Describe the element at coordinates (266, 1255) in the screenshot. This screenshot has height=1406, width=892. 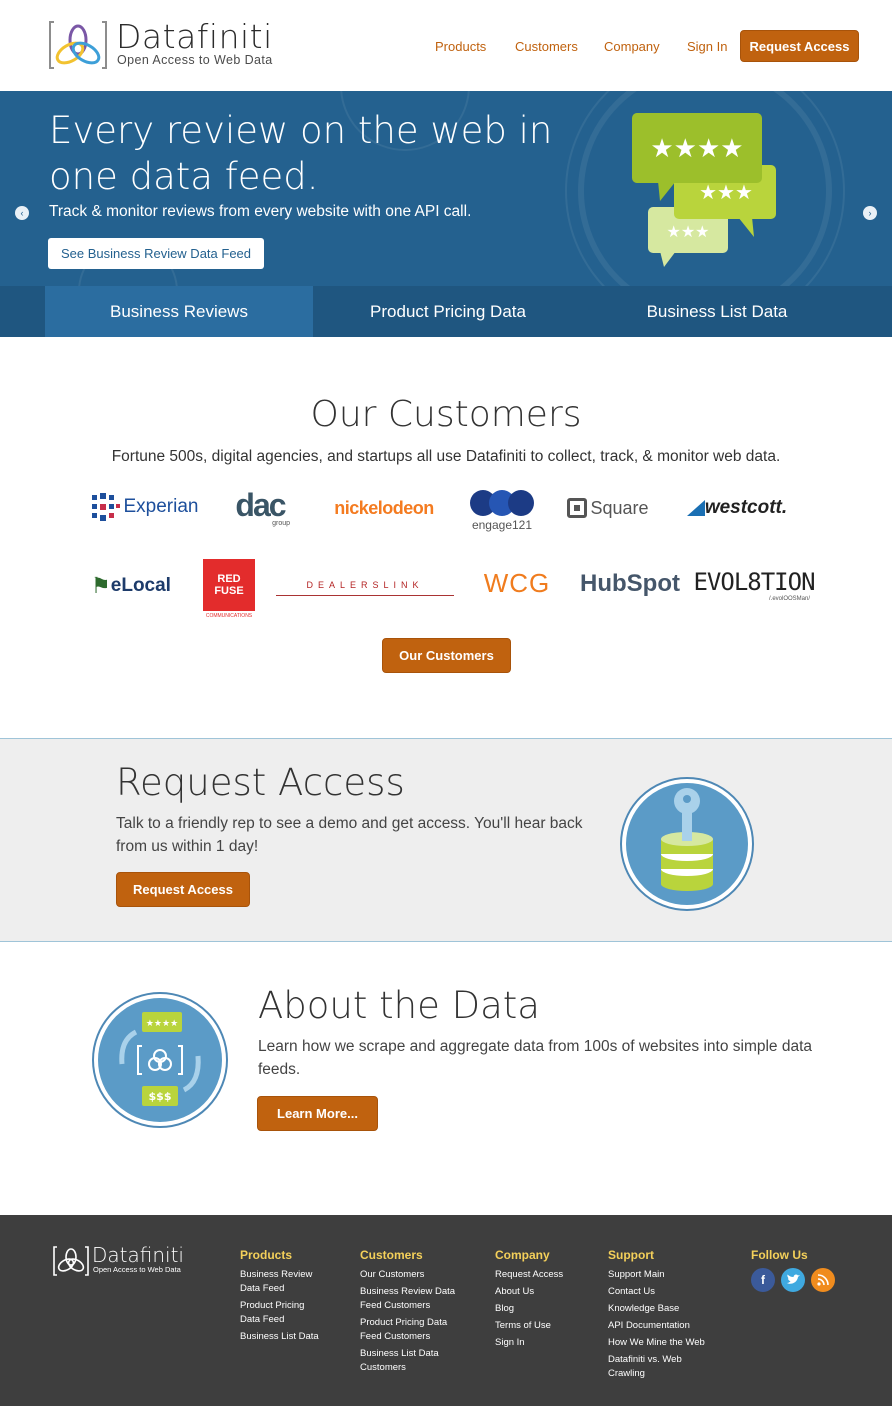
I see `footer-heading-products: Products` at that location.